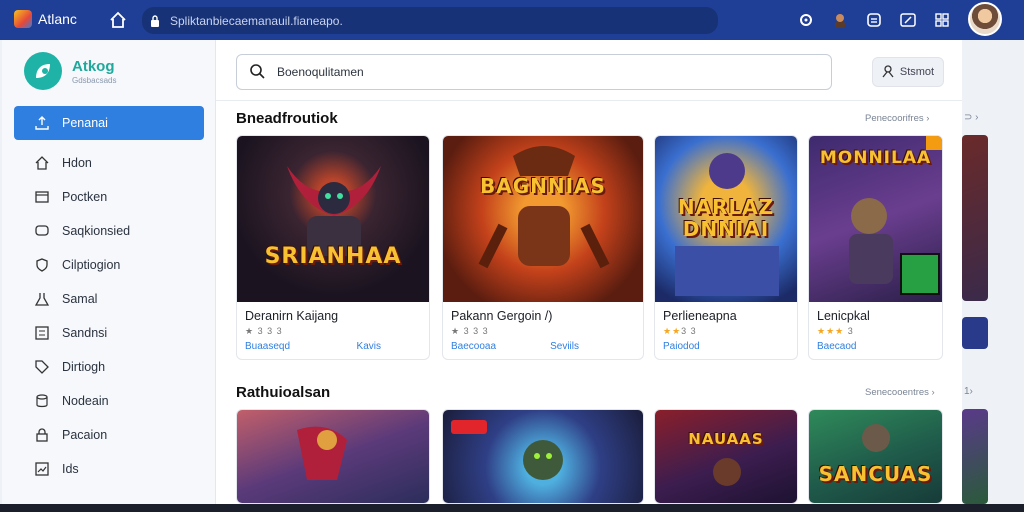 This screenshot has width=1024, height=512. Describe the element at coordinates (512, 508) in the screenshot. I see `os-taskbar` at that location.